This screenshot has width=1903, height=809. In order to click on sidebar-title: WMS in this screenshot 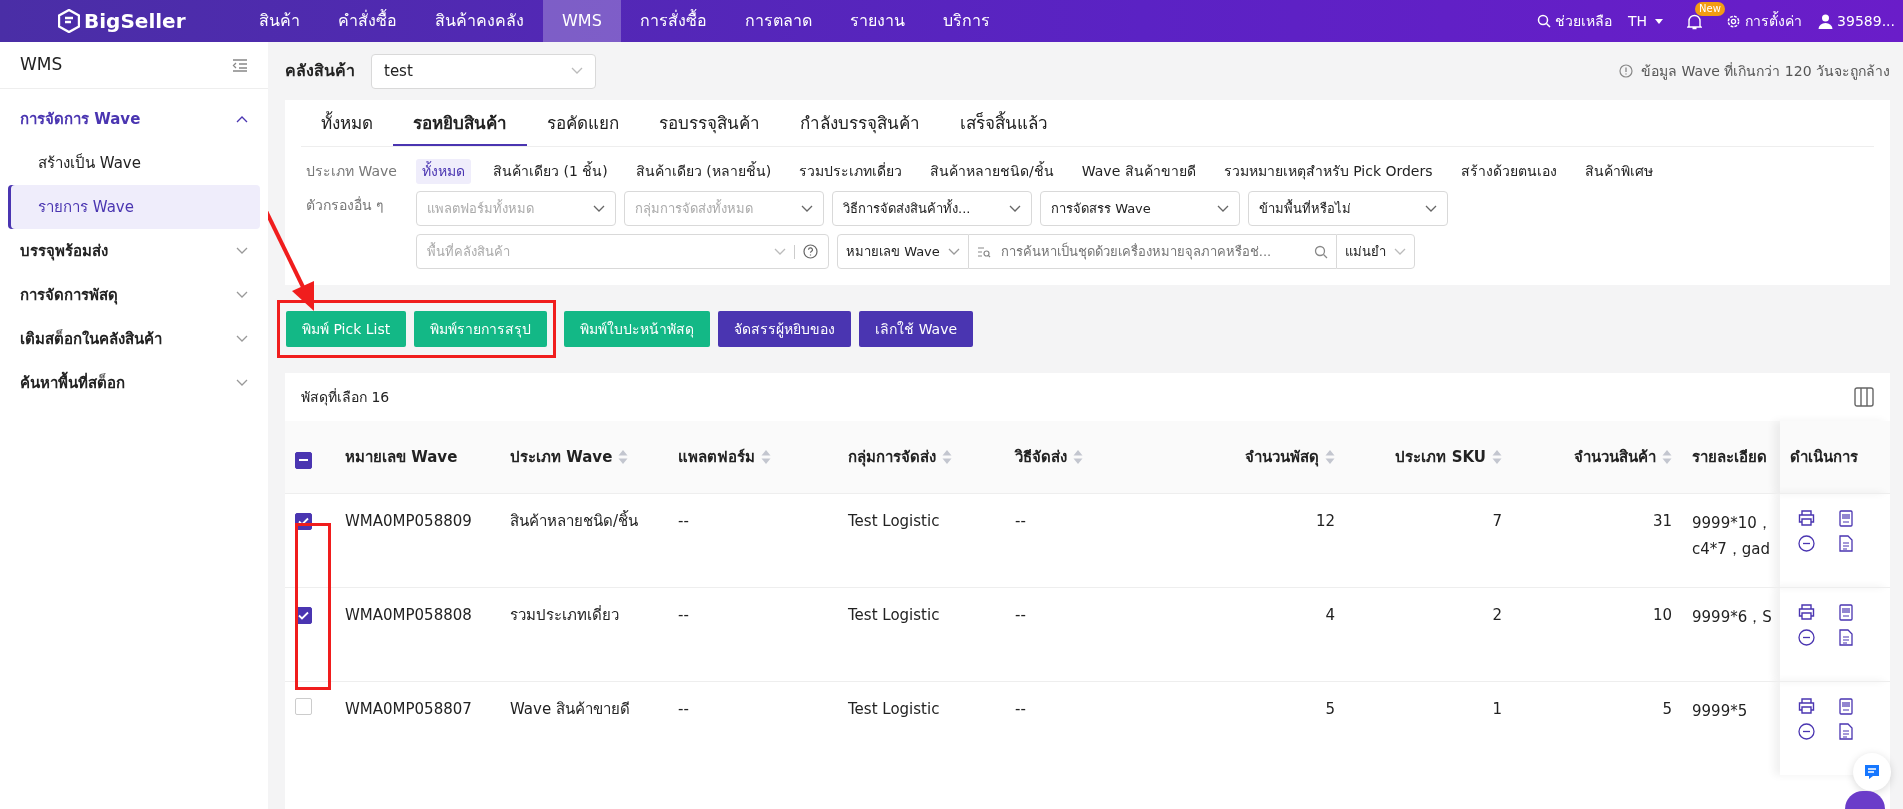, I will do `click(41, 65)`.